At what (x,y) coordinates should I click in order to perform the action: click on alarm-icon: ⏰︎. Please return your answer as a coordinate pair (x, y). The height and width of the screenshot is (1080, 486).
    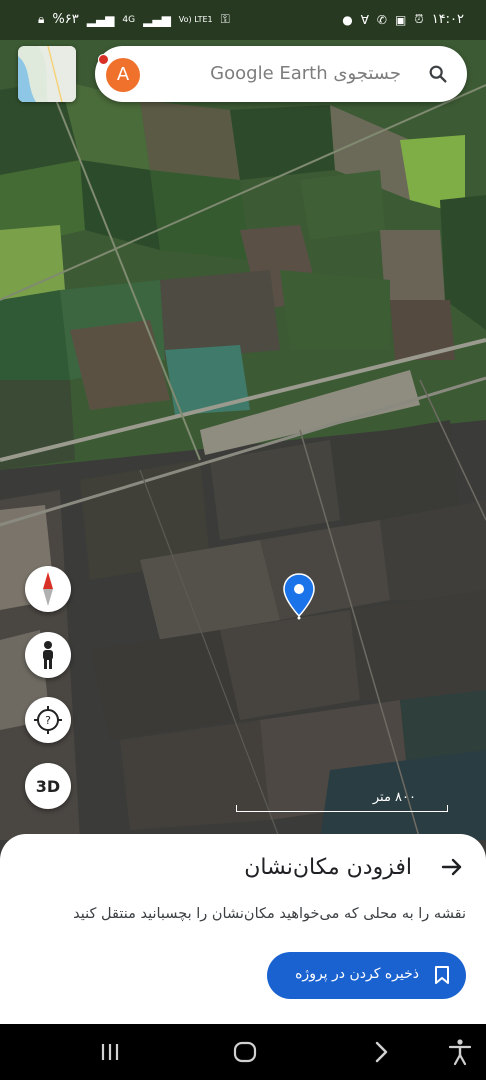
    Looking at the image, I should click on (419, 19).